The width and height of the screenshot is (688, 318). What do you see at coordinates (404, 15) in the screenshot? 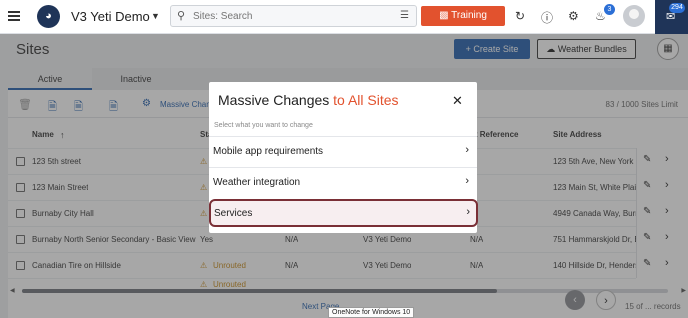
I see `filter-icon: ☰` at bounding box center [404, 15].